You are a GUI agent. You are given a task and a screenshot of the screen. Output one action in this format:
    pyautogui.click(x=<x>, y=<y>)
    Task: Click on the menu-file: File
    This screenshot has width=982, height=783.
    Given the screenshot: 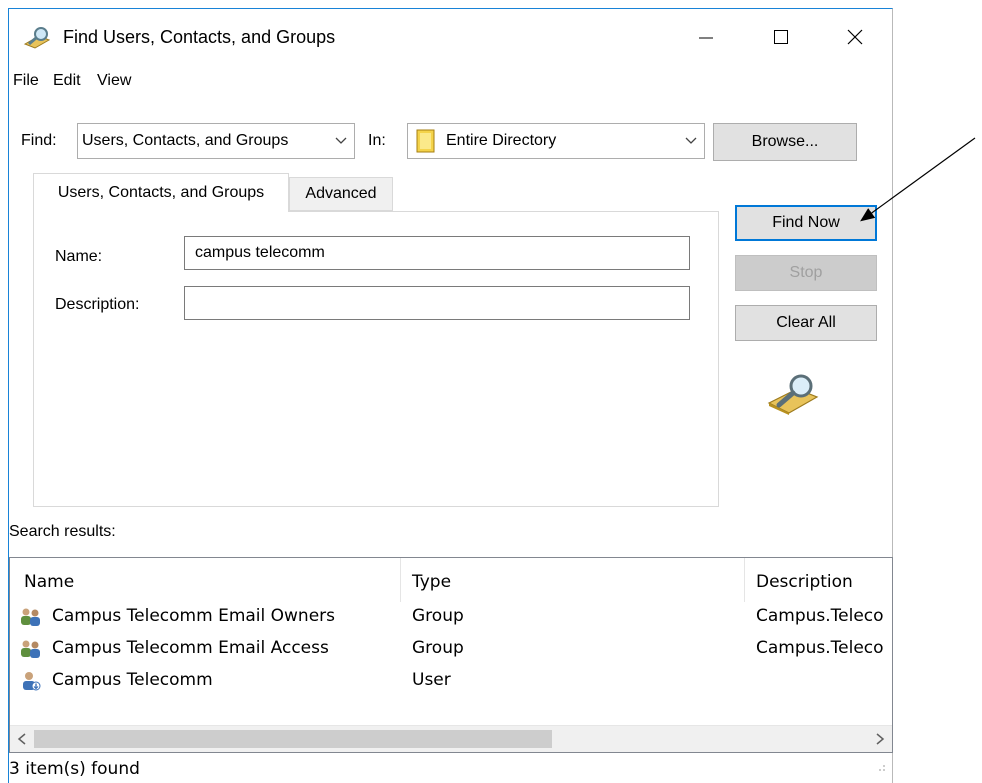 What is the action you would take?
    pyautogui.click(x=26, y=81)
    